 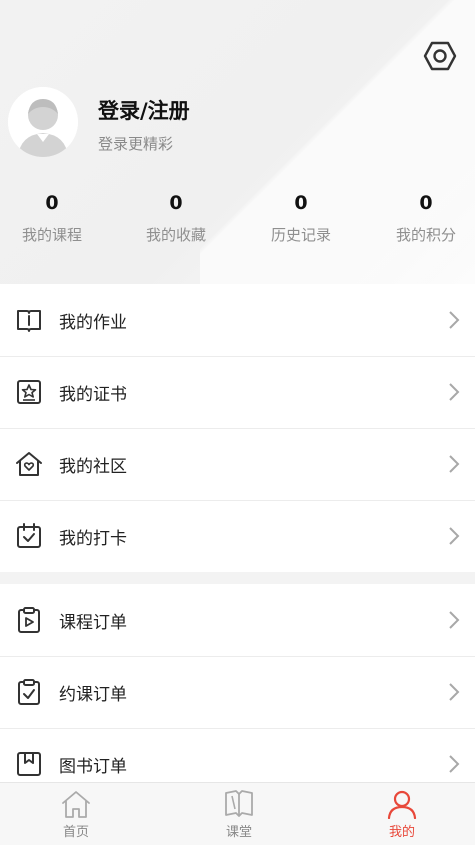 I want to click on stat-label: 历史记录, so click(x=300, y=235).